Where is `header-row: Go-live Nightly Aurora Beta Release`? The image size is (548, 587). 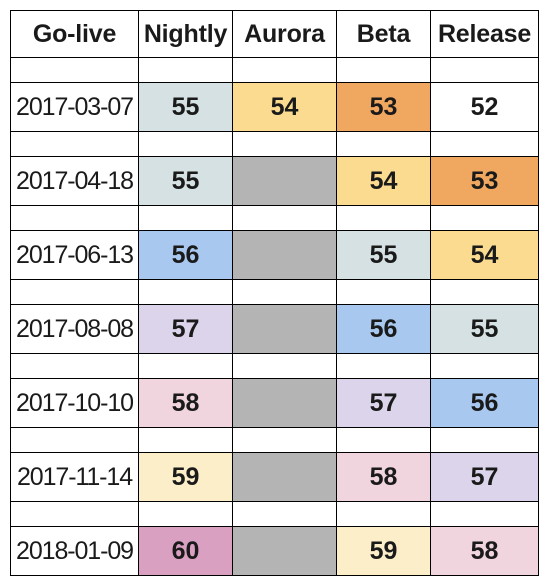
header-row: Go-live Nightly Aurora Beta Release is located at coordinates (274, 34).